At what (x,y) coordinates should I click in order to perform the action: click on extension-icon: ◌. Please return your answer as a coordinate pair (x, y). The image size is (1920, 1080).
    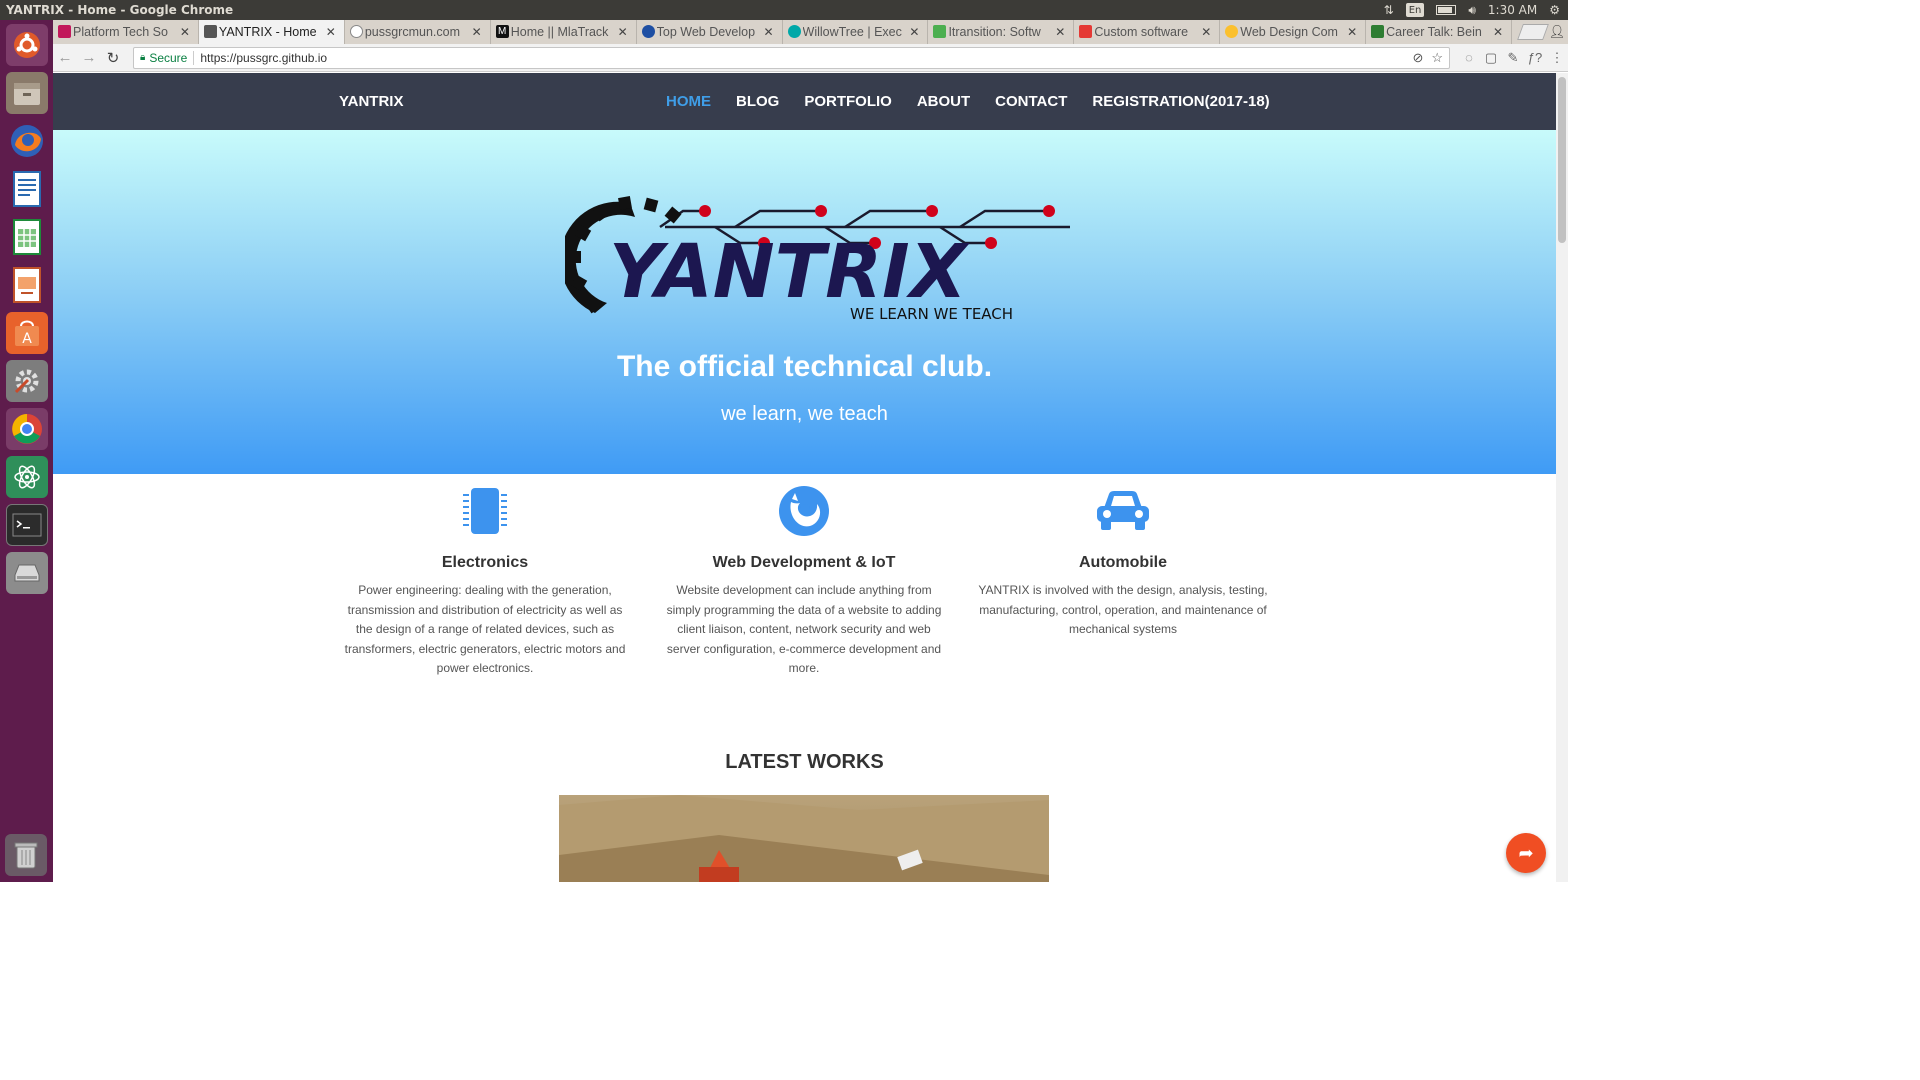
    Looking at the image, I should click on (1469, 58).